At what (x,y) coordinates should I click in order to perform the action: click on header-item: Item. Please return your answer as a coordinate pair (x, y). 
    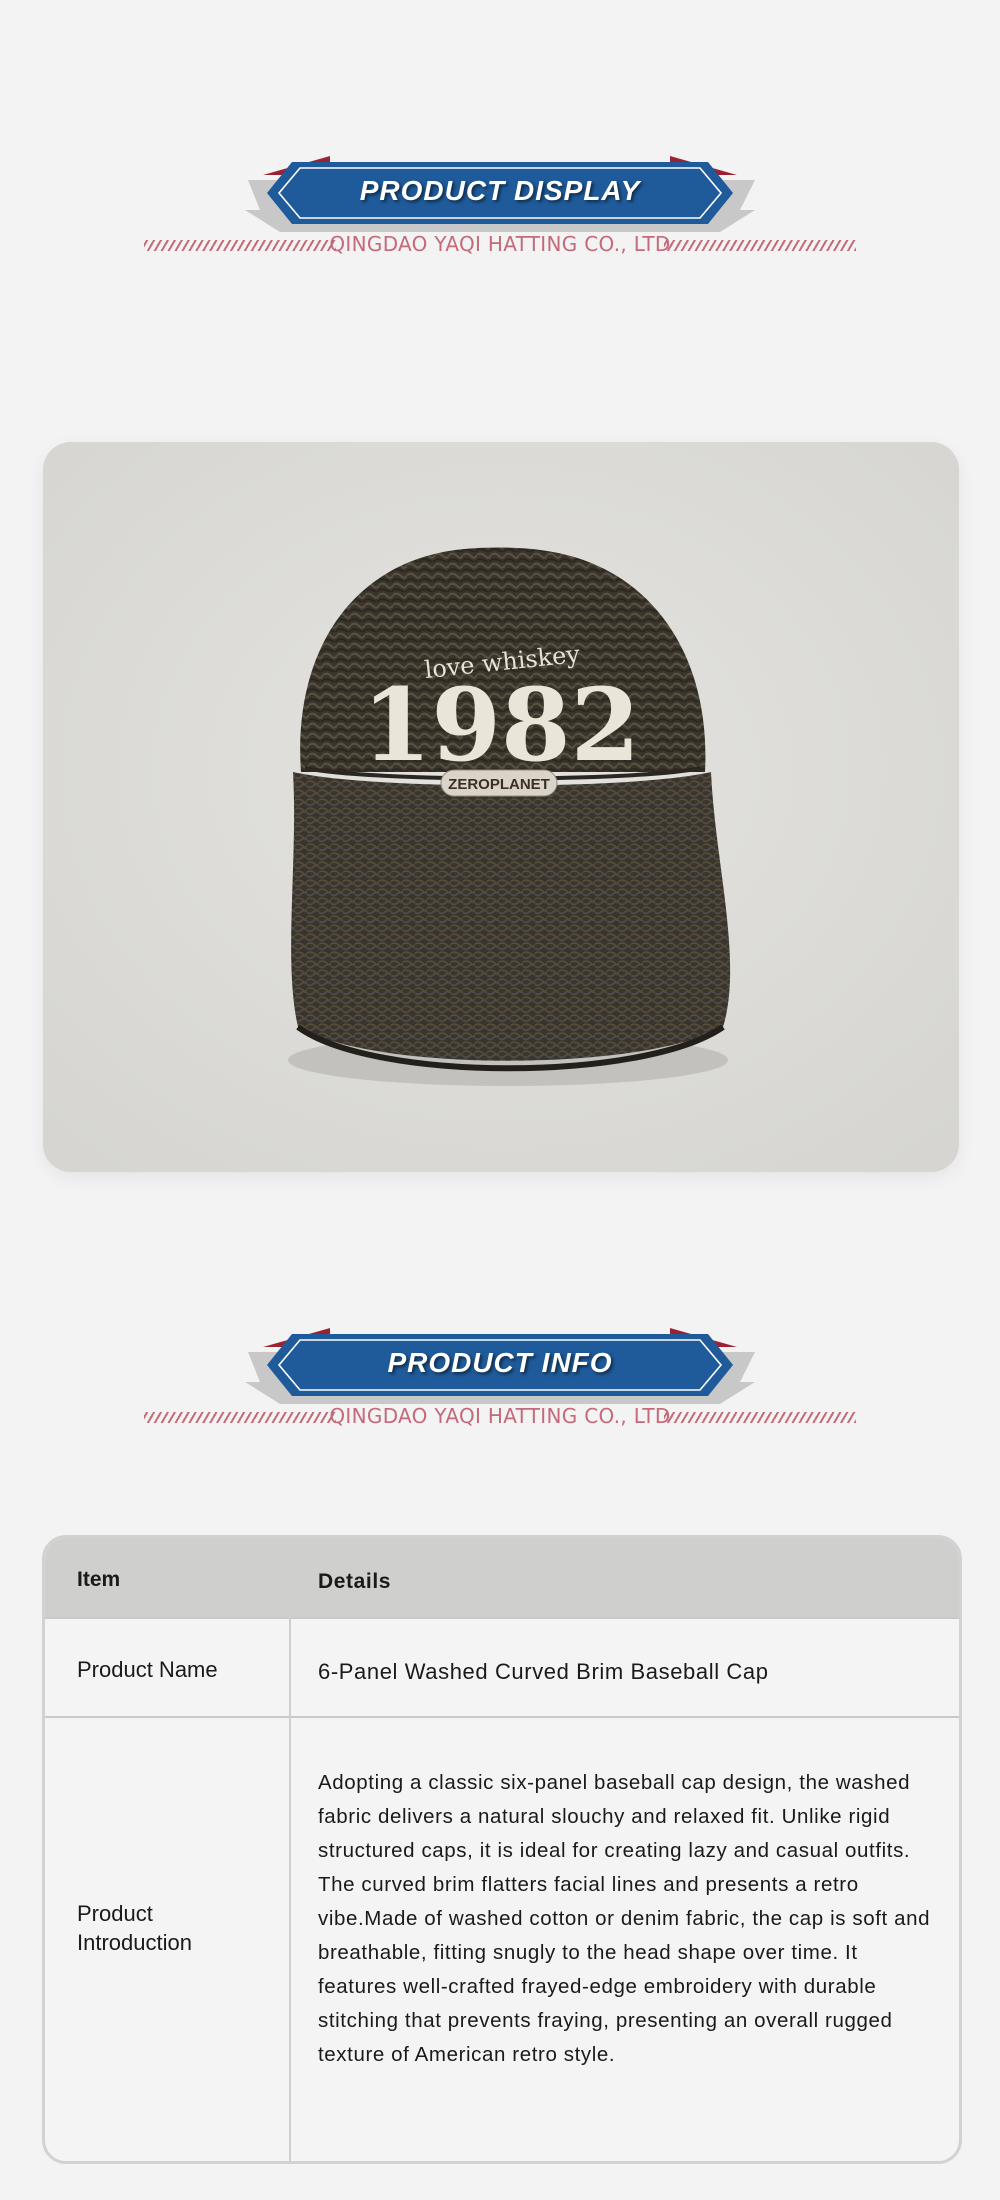
    Looking at the image, I should click on (99, 1579).